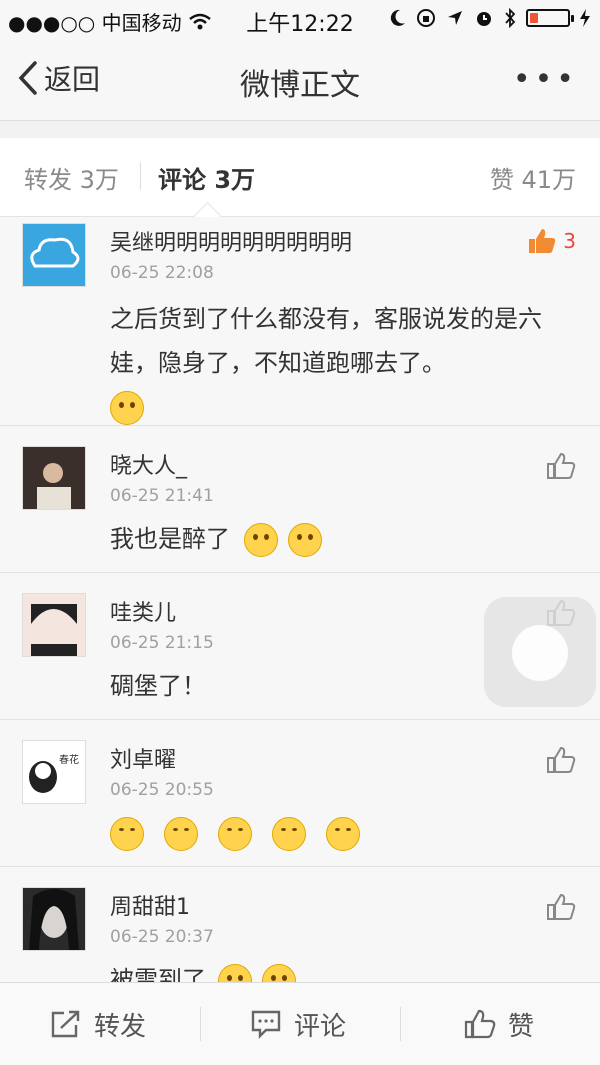 The height and width of the screenshot is (1065, 600). Describe the element at coordinates (148, 464) in the screenshot. I see `comment-author: 晓大人_` at that location.